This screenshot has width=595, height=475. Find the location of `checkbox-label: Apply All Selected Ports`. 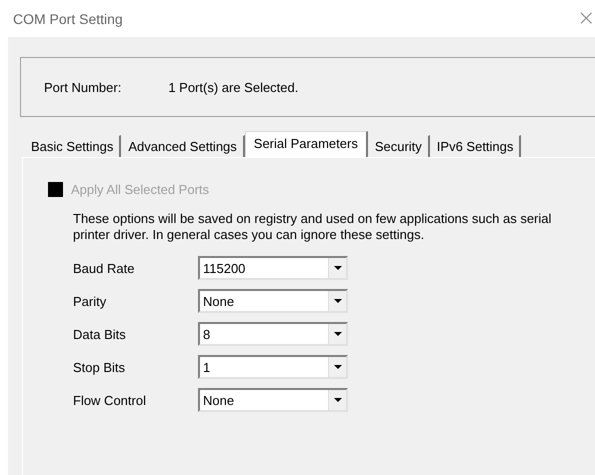

checkbox-label: Apply All Selected Ports is located at coordinates (140, 189).